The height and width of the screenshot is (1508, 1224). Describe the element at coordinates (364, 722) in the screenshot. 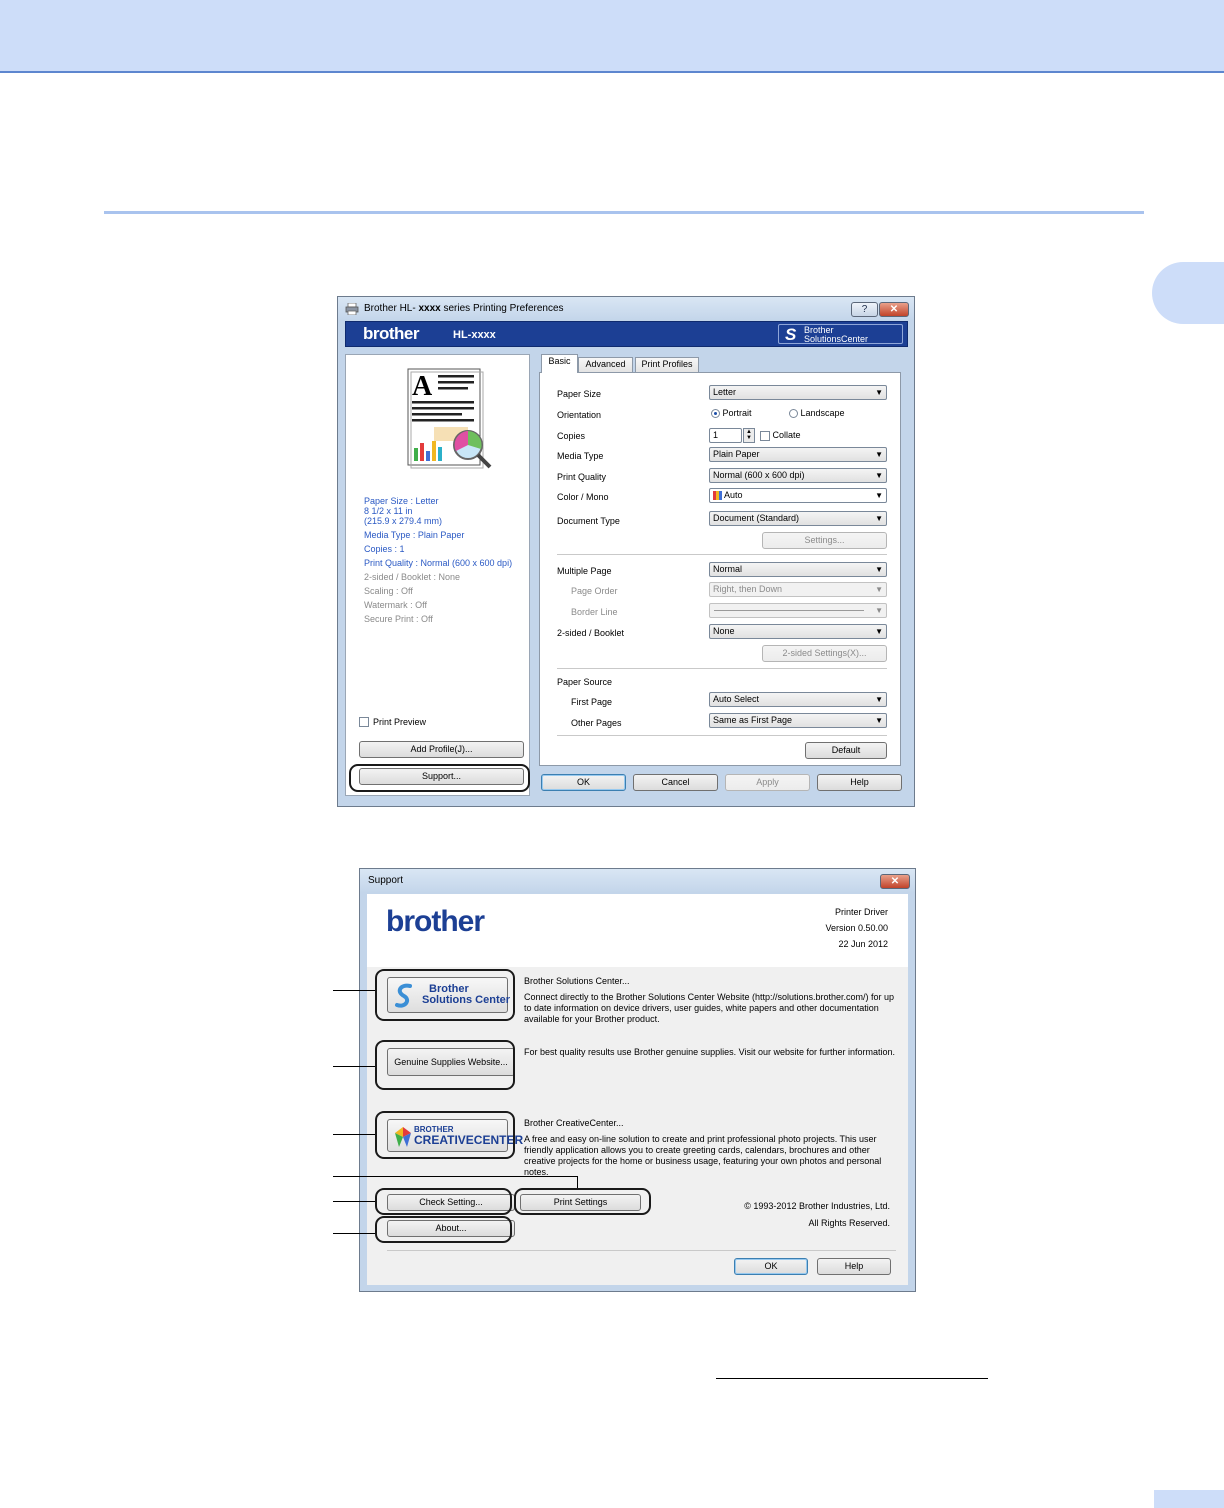

I see `checkbox-box` at that location.